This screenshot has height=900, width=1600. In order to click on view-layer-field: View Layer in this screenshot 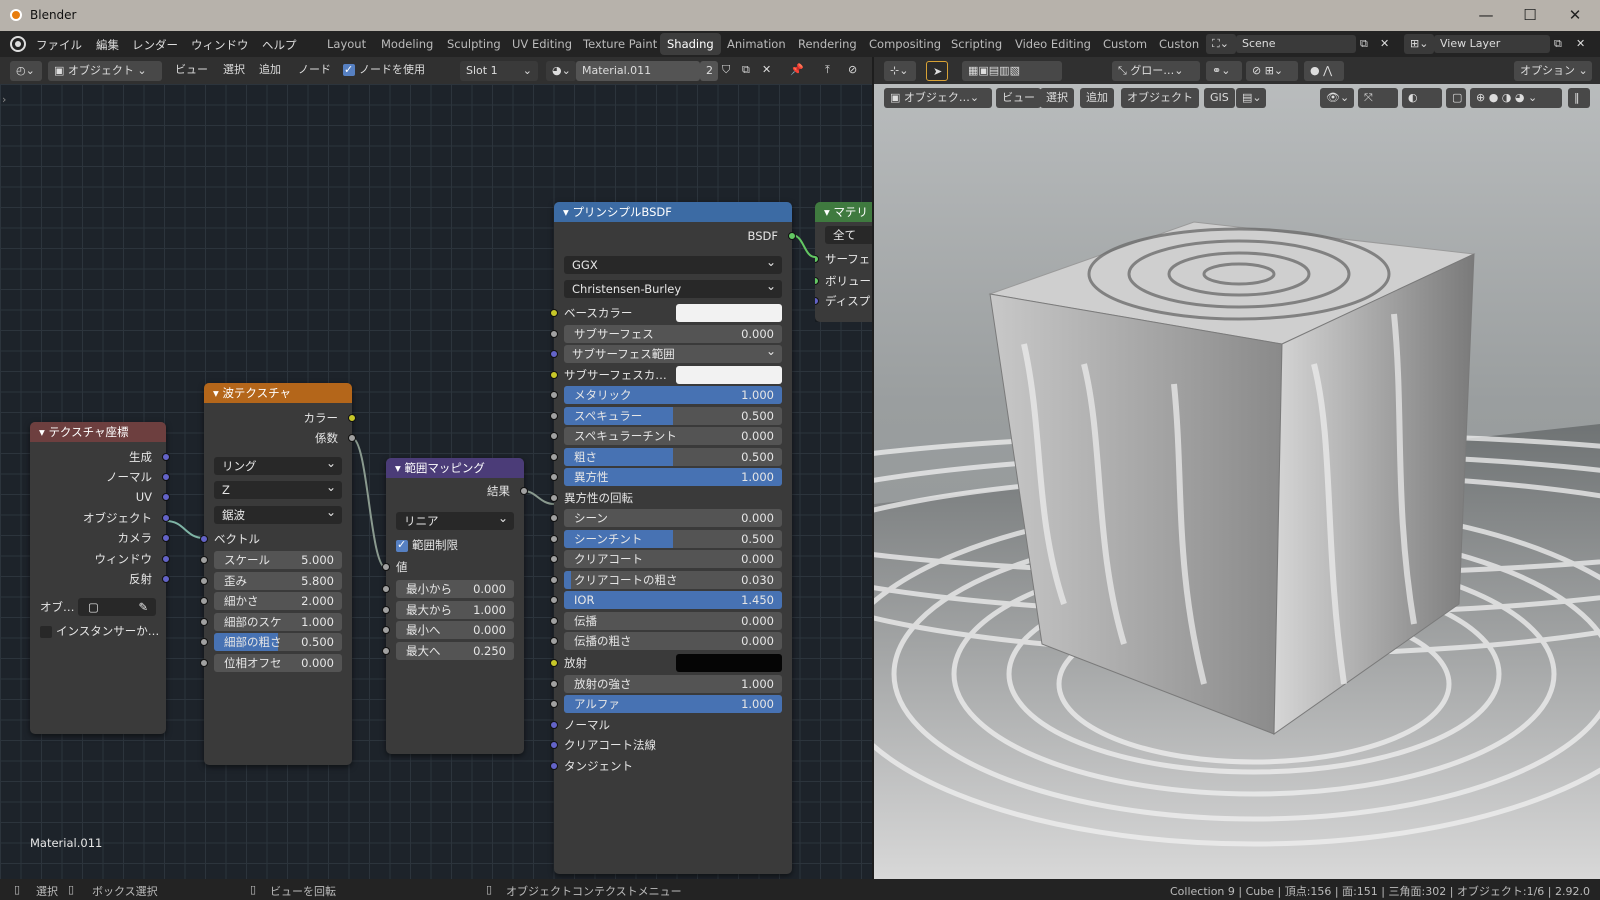, I will do `click(1492, 44)`.